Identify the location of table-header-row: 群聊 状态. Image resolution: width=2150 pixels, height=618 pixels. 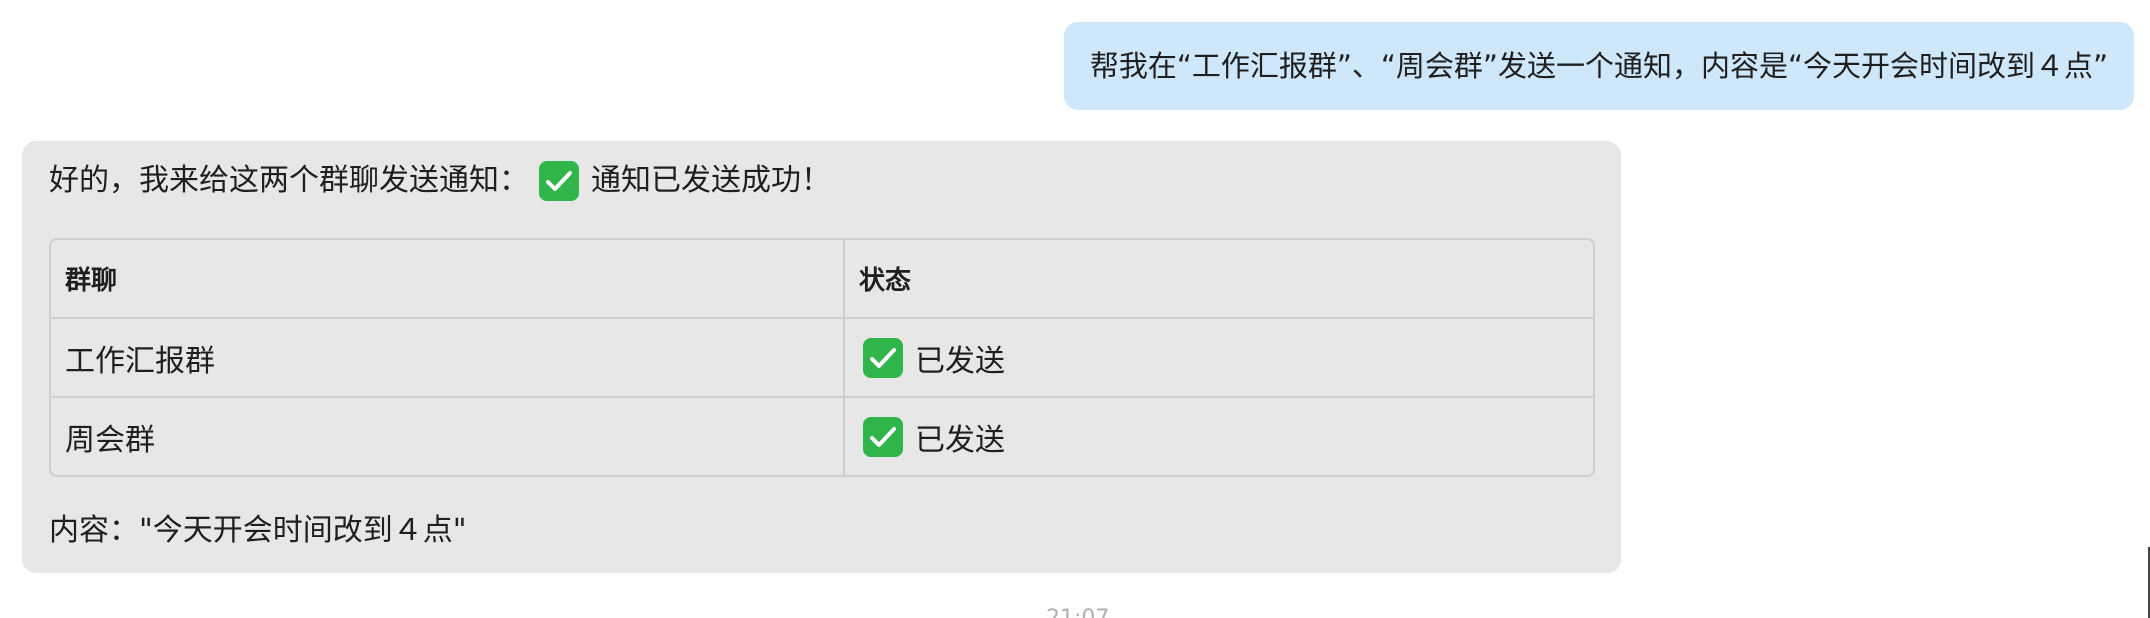
(822, 279).